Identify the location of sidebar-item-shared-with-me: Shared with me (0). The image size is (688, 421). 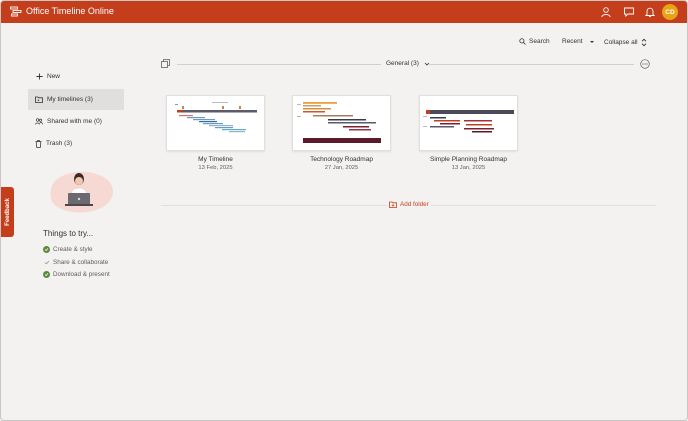
(76, 121).